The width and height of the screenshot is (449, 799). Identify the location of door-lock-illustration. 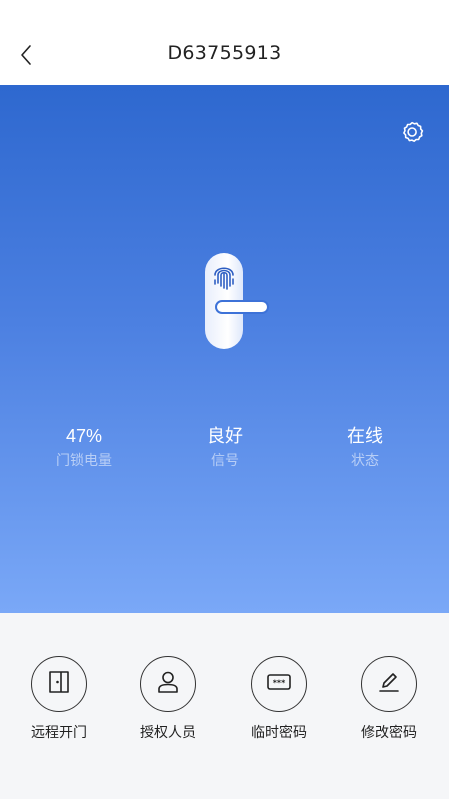
(236, 303).